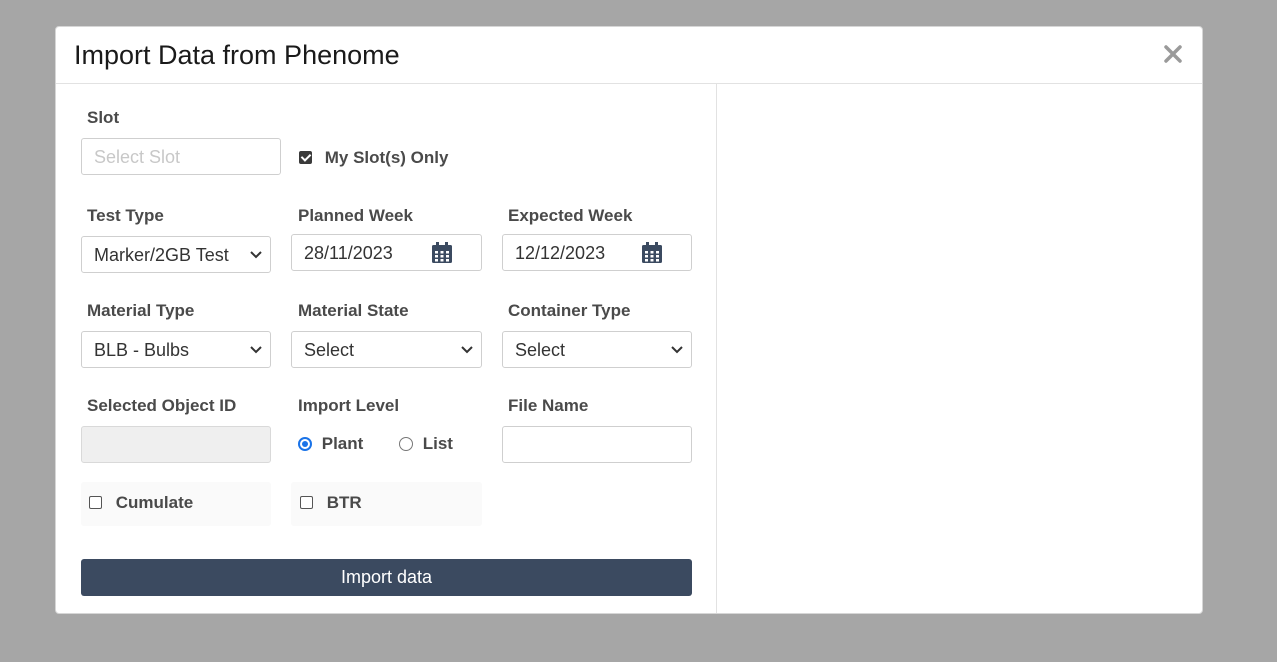  I want to click on material-state-label: Material State, so click(353, 310).